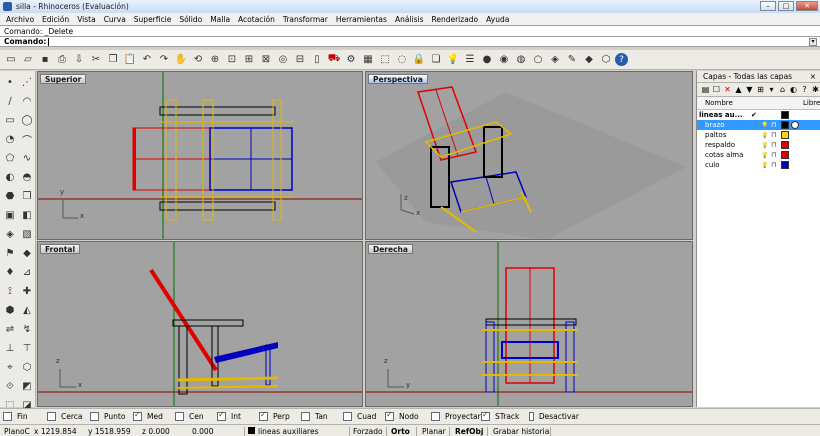 The width and height of the screenshot is (820, 436). What do you see at coordinates (25, 416) in the screenshot?
I see `osnap-fin: Fin` at bounding box center [25, 416].